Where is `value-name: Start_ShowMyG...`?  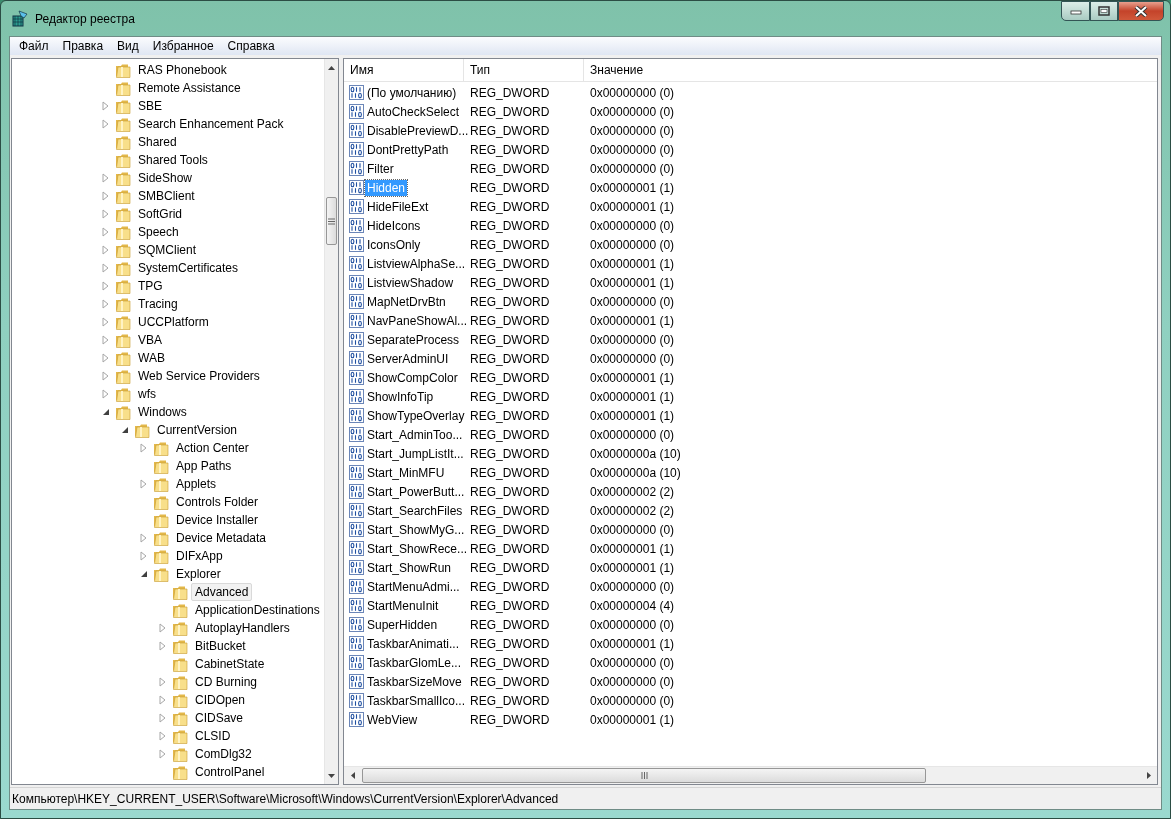 value-name: Start_ShowMyG... is located at coordinates (416, 529).